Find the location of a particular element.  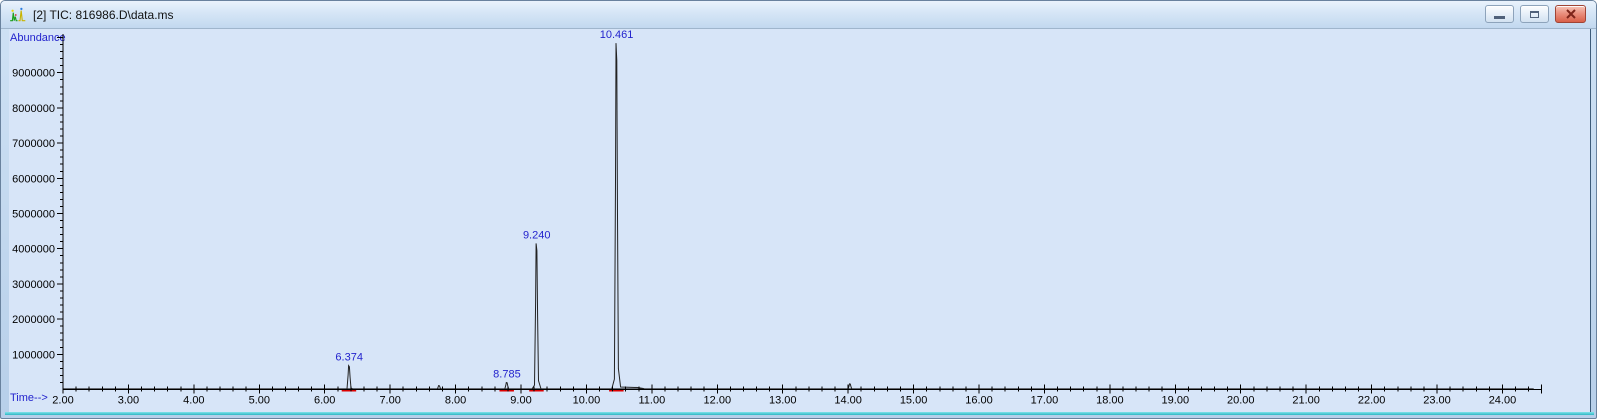

y-tick-label: 7000000 is located at coordinates (33, 144).